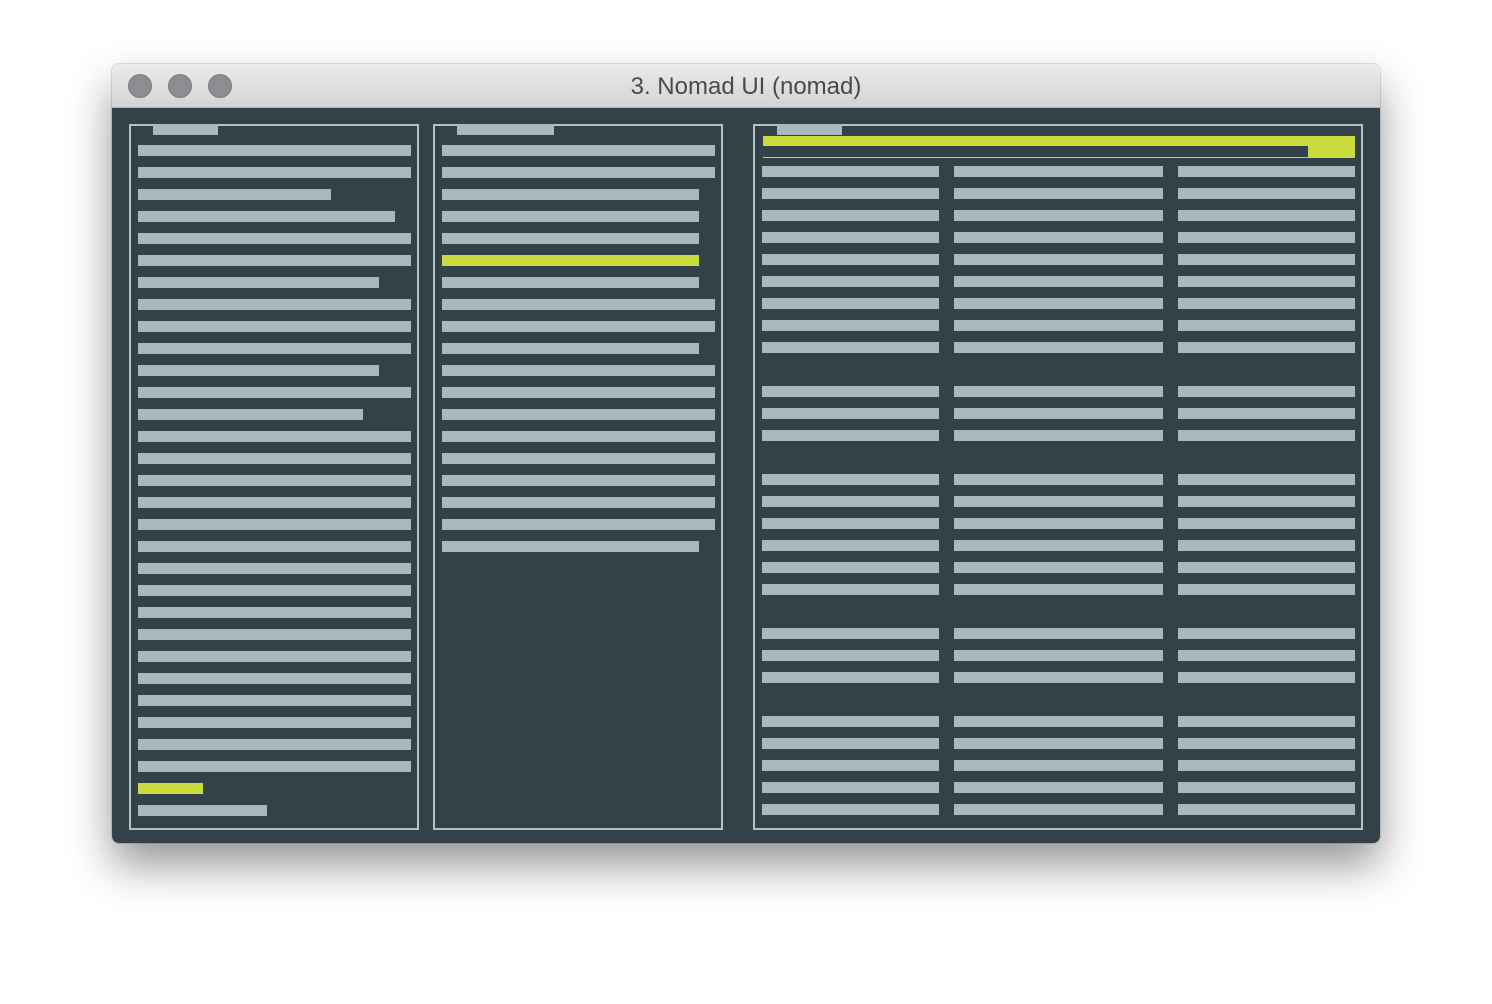 This screenshot has width=1492, height=1004. Describe the element at coordinates (1059, 147) in the screenshot. I see `right-pane-selected-row` at that location.